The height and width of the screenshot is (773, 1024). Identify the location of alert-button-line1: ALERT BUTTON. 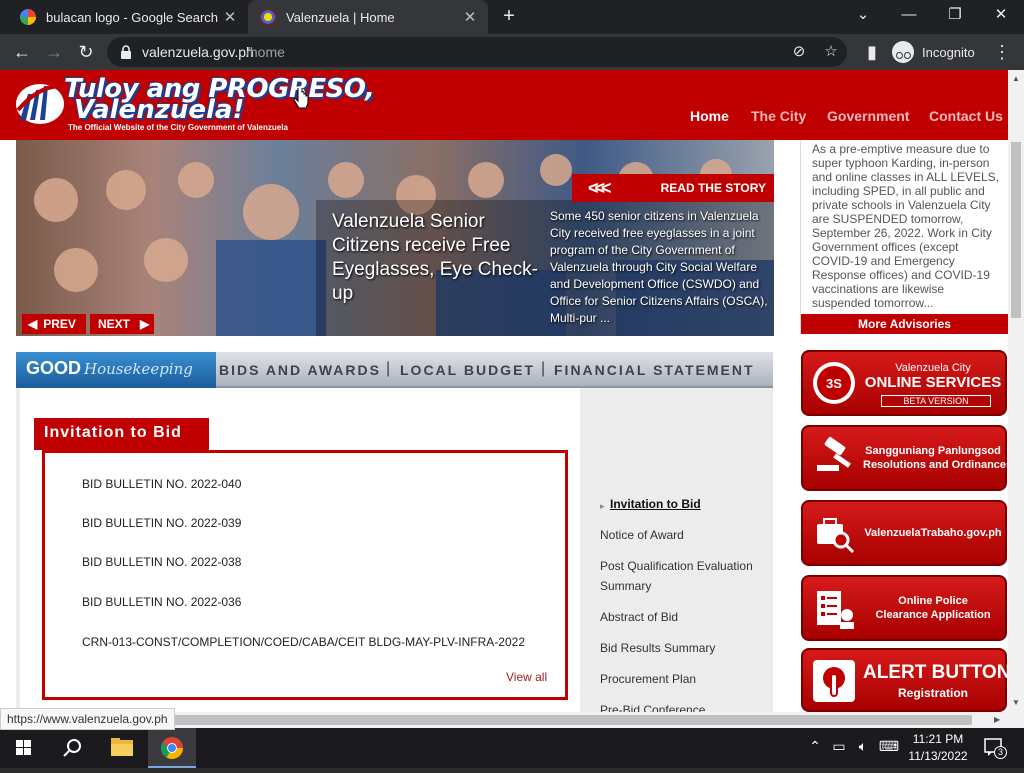
(935, 672).